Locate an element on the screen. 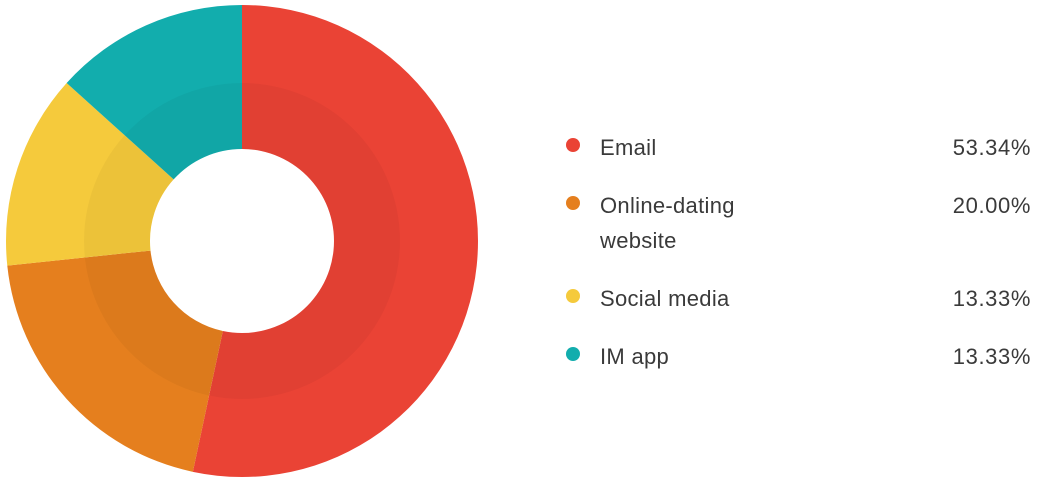 This screenshot has height=481, width=1040. legend-item: Social media 13.33% is located at coordinates (803, 298).